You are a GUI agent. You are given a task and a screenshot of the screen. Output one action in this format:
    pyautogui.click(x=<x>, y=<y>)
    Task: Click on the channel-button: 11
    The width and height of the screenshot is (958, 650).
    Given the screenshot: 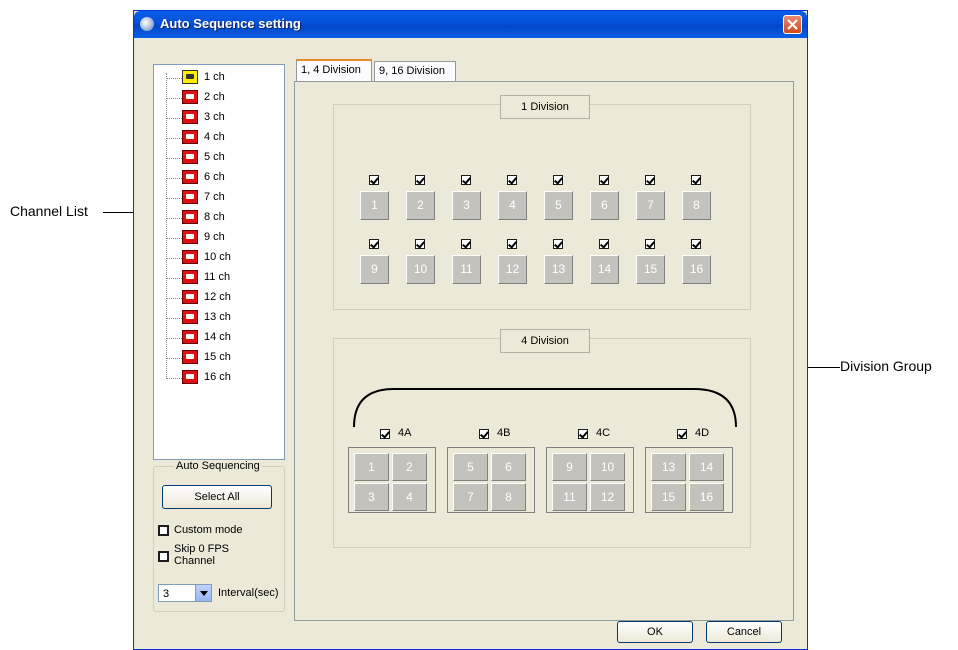 What is the action you would take?
    pyautogui.click(x=466, y=269)
    